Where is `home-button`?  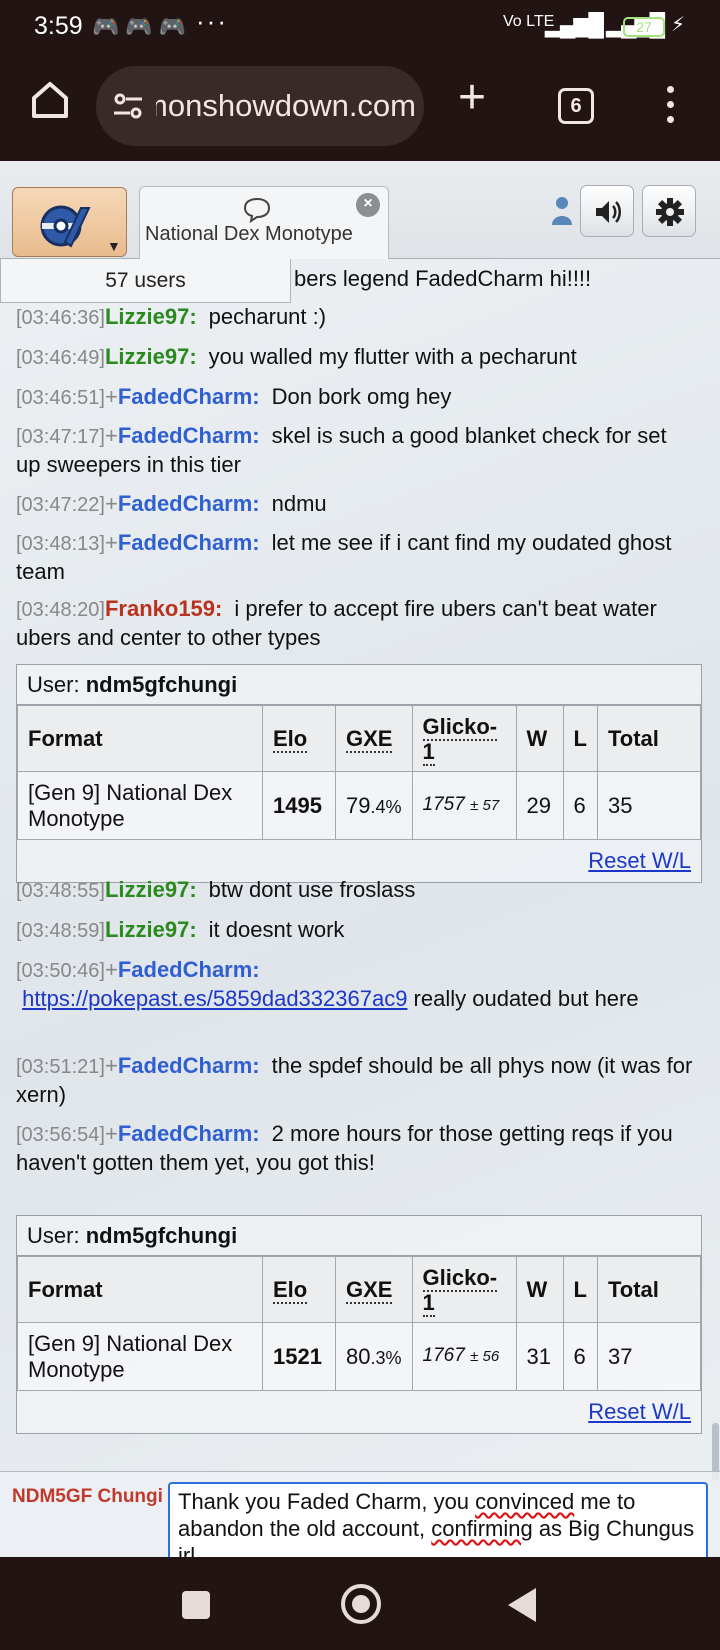
home-button is located at coordinates (361, 1604).